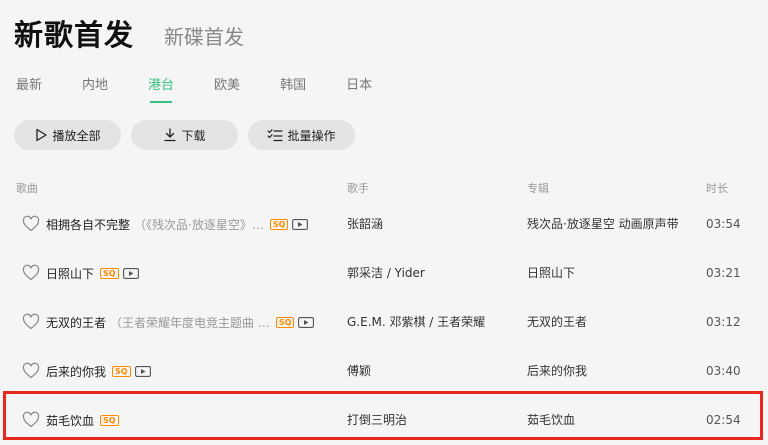 The height and width of the screenshot is (445, 768). I want to click on page-header: 新歌首发 新碟首发, so click(129, 32).